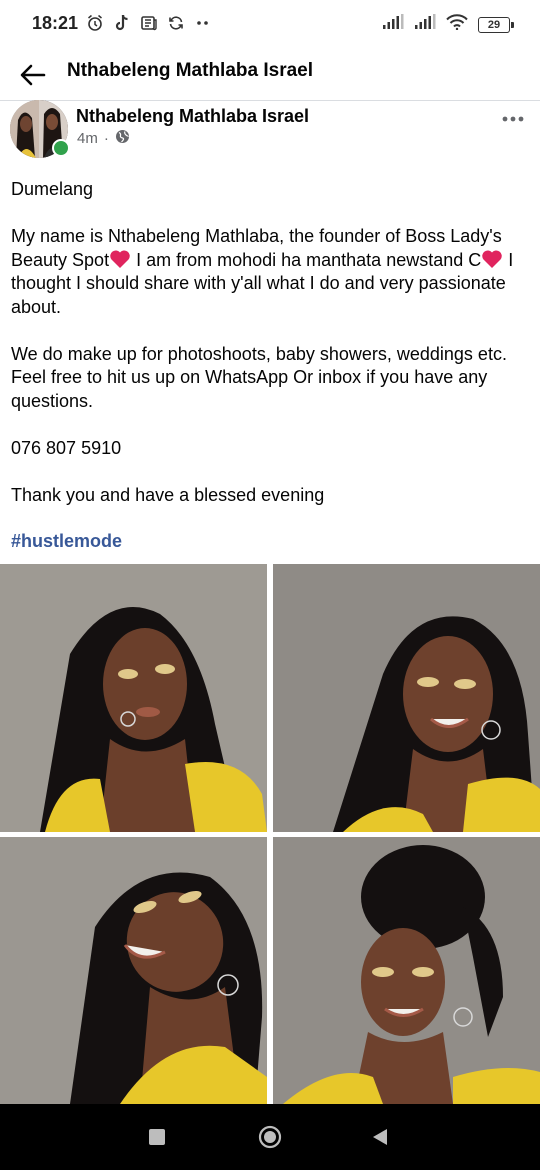  What do you see at coordinates (61, 148) in the screenshot?
I see `online-status-dot` at bounding box center [61, 148].